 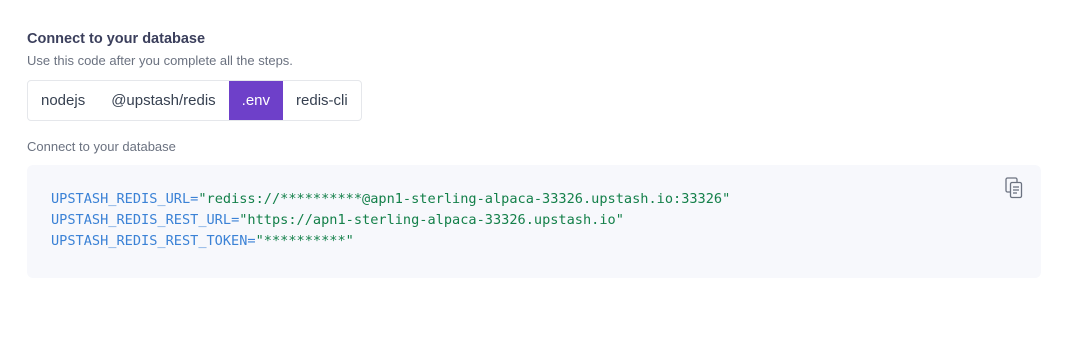 I want to click on copy-icon, so click(x=1014, y=188).